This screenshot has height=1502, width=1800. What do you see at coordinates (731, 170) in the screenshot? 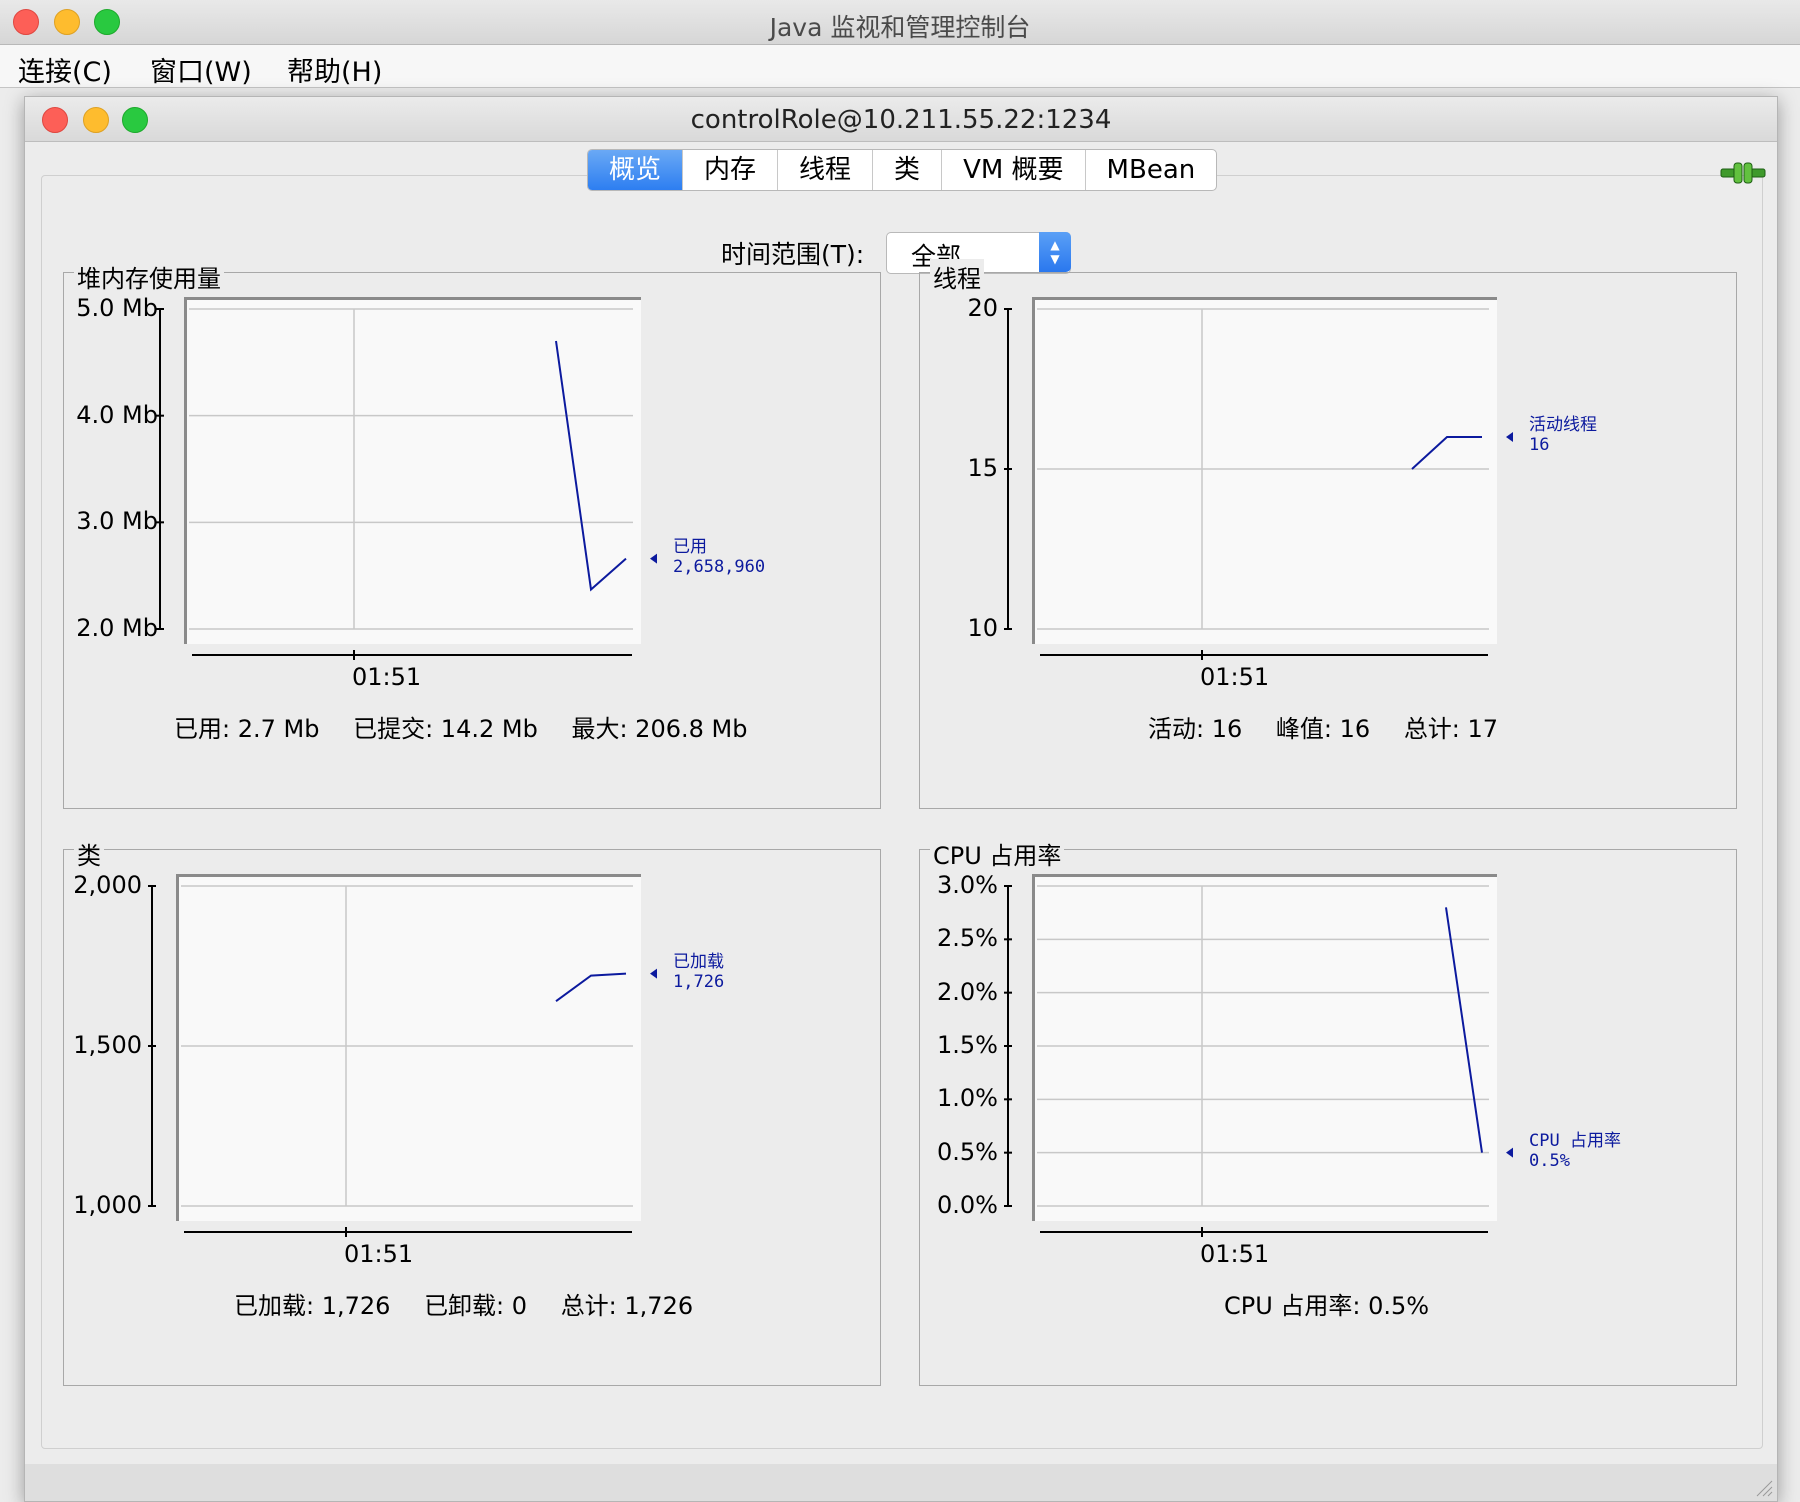
I see `tab-memory: 内存` at bounding box center [731, 170].